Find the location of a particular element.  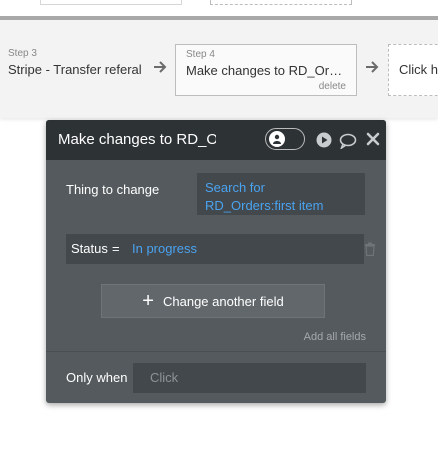

step-title: Click he is located at coordinates (418, 69).